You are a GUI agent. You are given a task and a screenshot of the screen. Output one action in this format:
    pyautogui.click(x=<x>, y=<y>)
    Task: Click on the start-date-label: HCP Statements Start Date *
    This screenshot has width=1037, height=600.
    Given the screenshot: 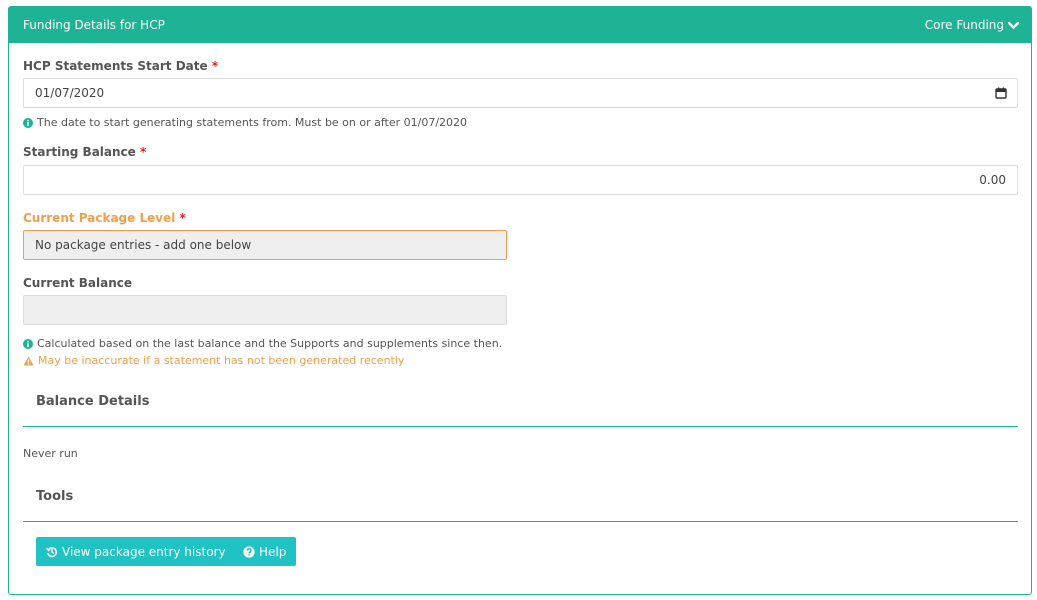 What is the action you would take?
    pyautogui.click(x=121, y=66)
    